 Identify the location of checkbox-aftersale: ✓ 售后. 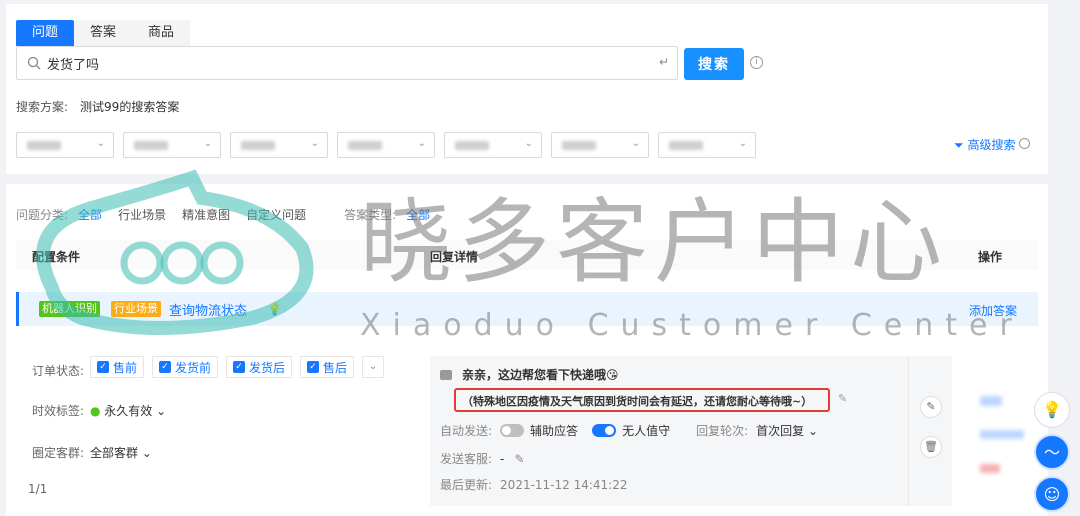
(327, 367).